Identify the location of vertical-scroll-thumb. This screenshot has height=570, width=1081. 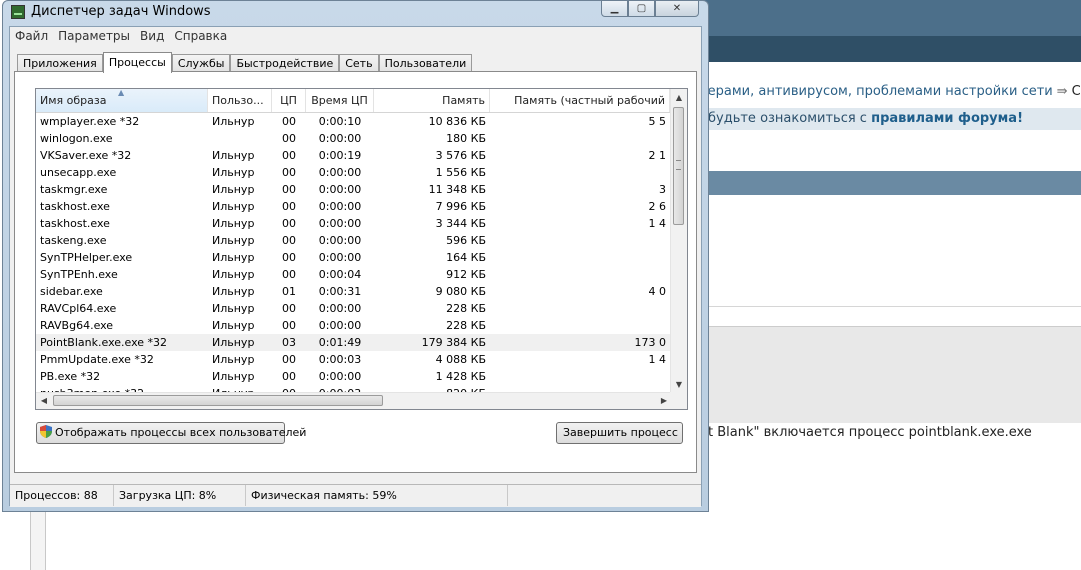
(678, 166).